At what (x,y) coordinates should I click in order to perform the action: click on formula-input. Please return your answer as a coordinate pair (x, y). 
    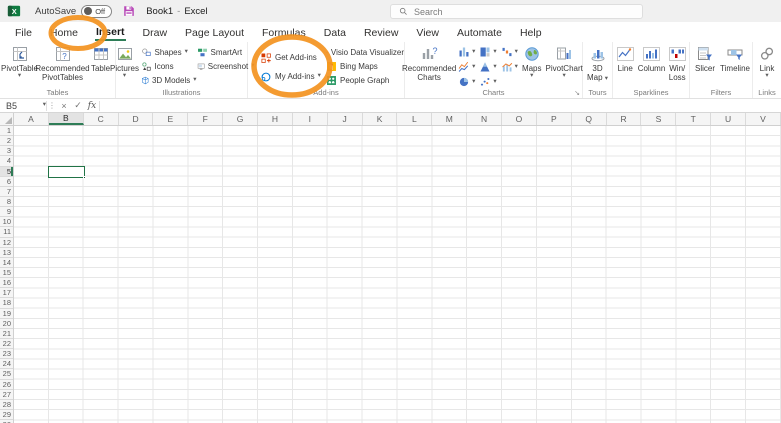
    Looking at the image, I should click on (440, 105).